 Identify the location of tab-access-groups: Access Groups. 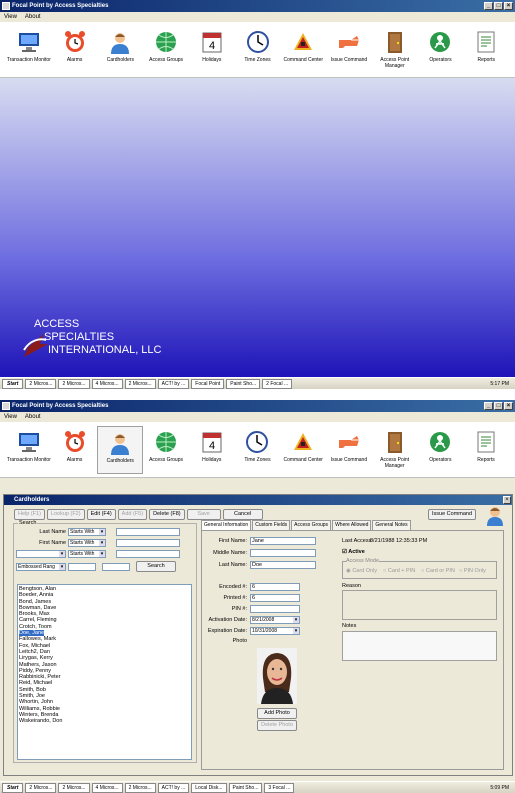
(311, 525).